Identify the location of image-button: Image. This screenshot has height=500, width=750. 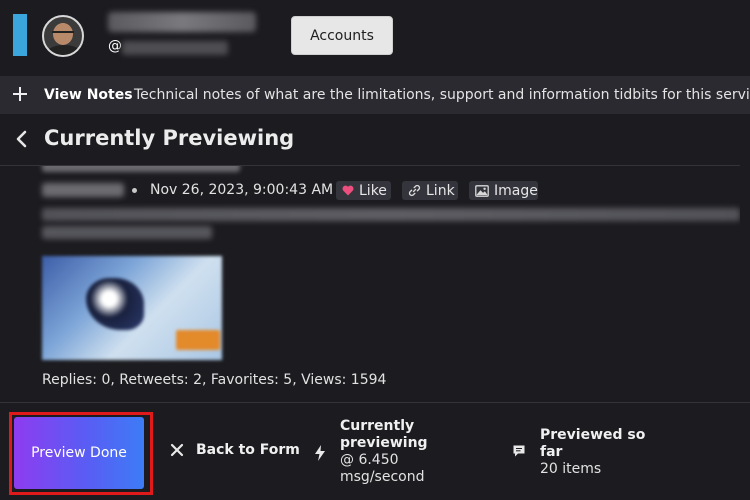
(503, 190).